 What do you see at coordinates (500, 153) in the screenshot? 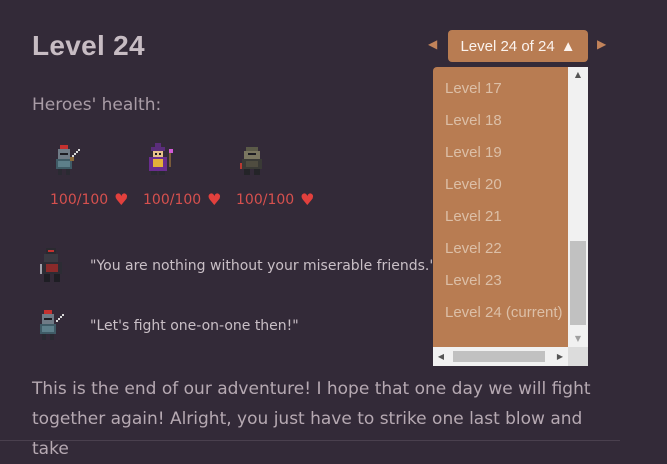
I see `level-option: Level 19` at bounding box center [500, 153].